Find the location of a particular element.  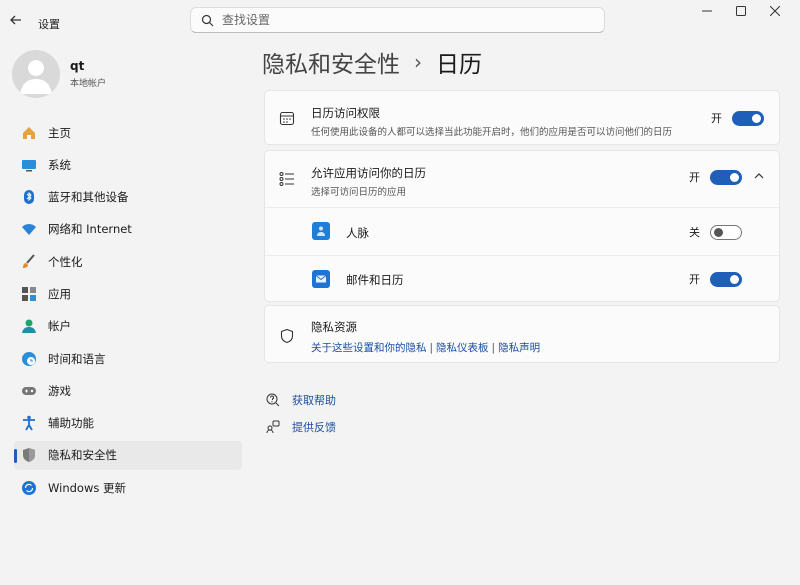

calendar-access-toggle is located at coordinates (748, 118).